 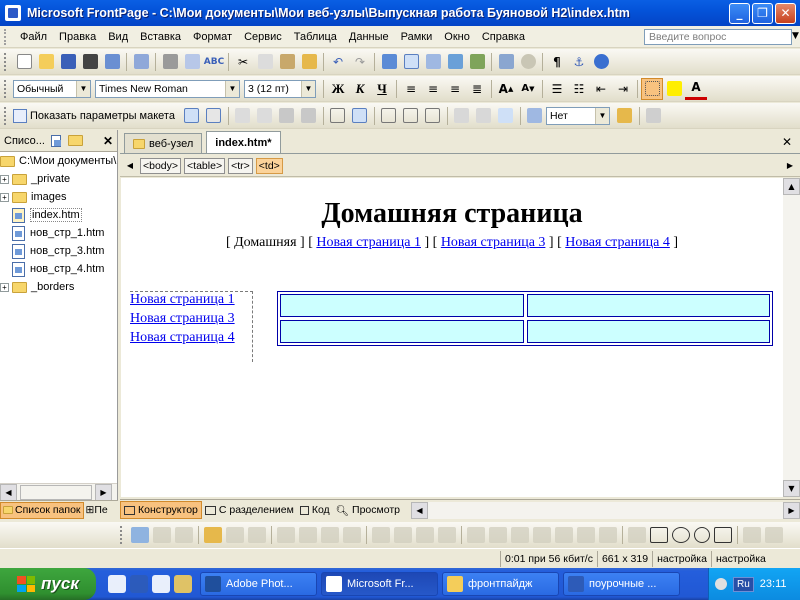 I want to click on close-icon: ✕, so click(x=108, y=141).